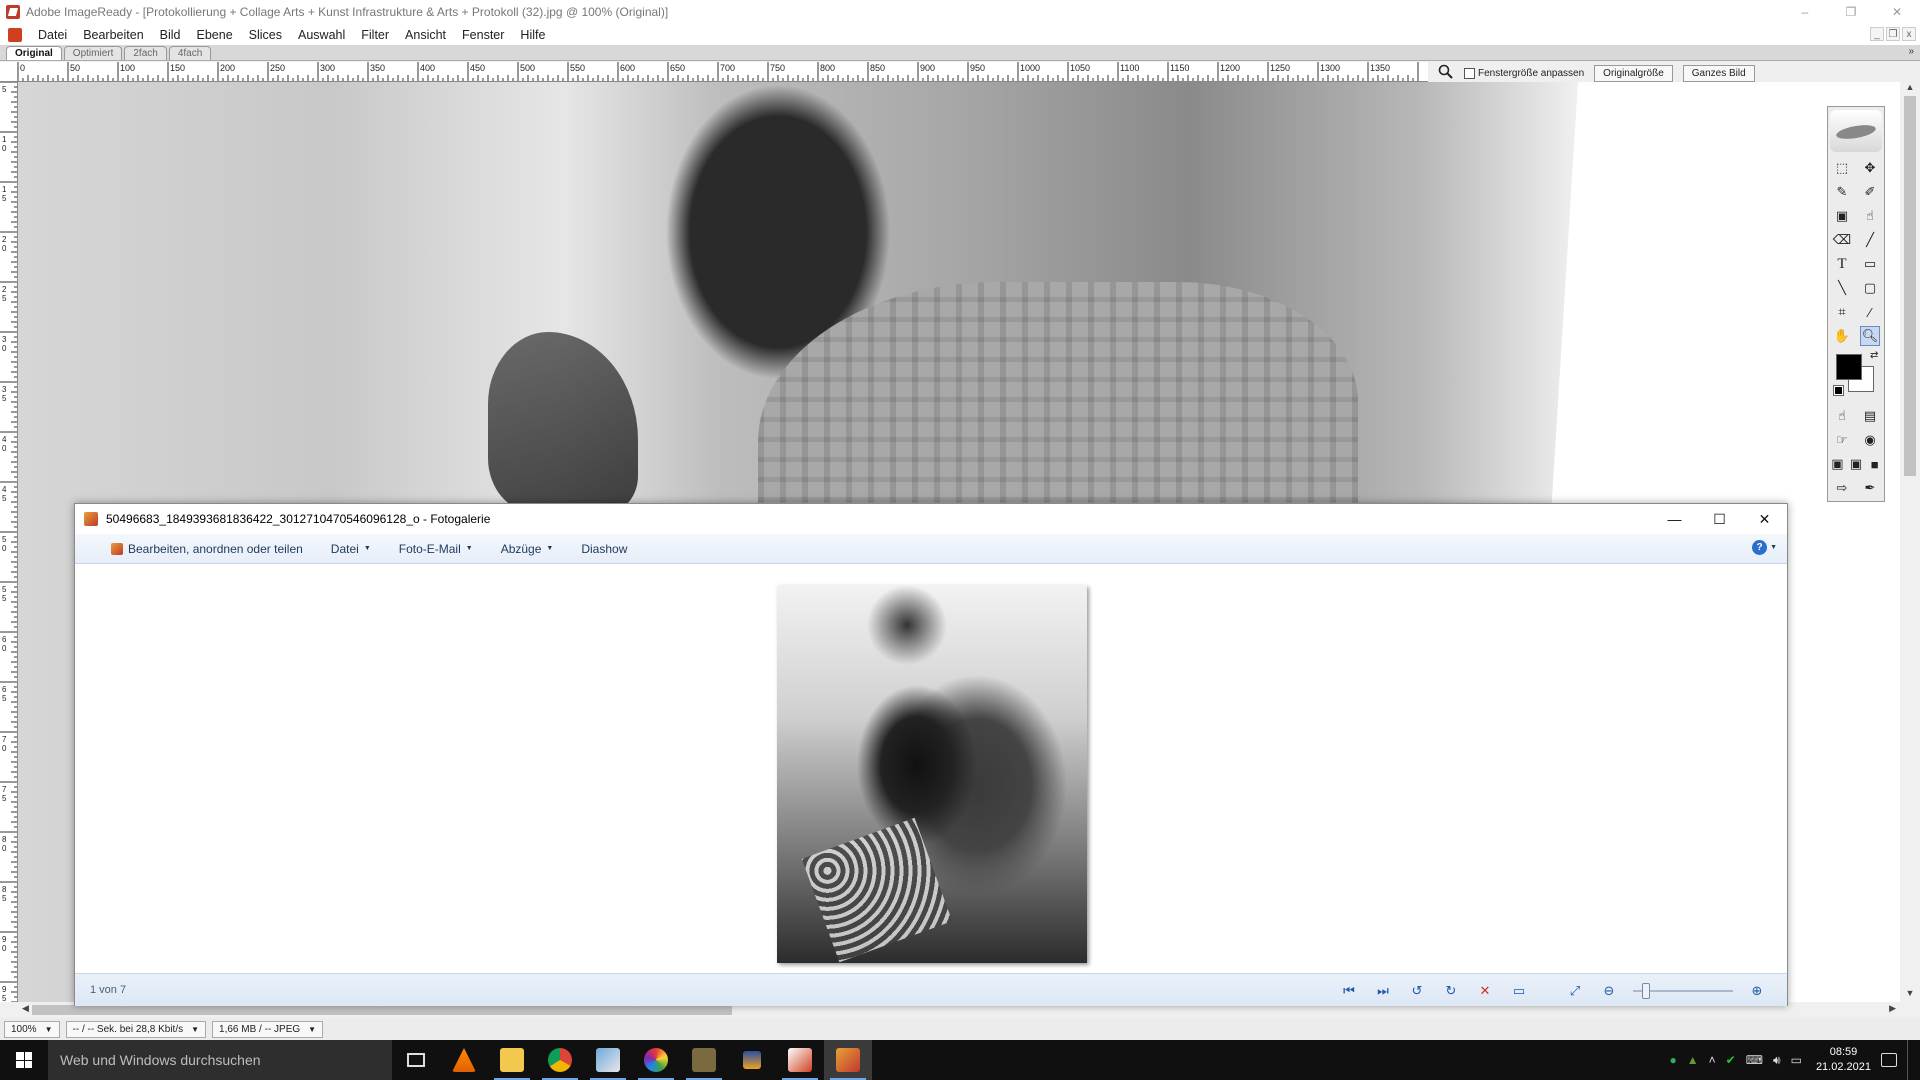 The image size is (1920, 1080). What do you see at coordinates (170, 35) in the screenshot?
I see `menu-bild: Bild` at bounding box center [170, 35].